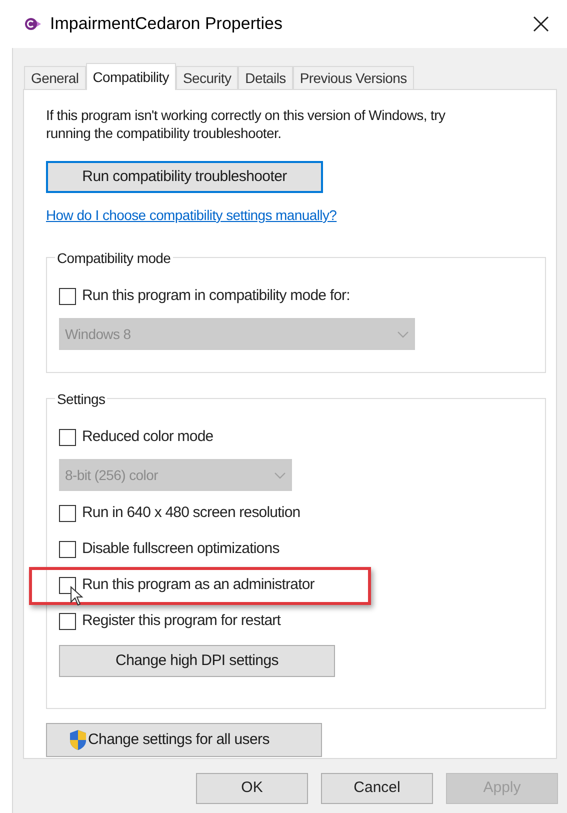 The image size is (567, 813). Describe the element at coordinates (33, 24) in the screenshot. I see `app-icon` at that location.